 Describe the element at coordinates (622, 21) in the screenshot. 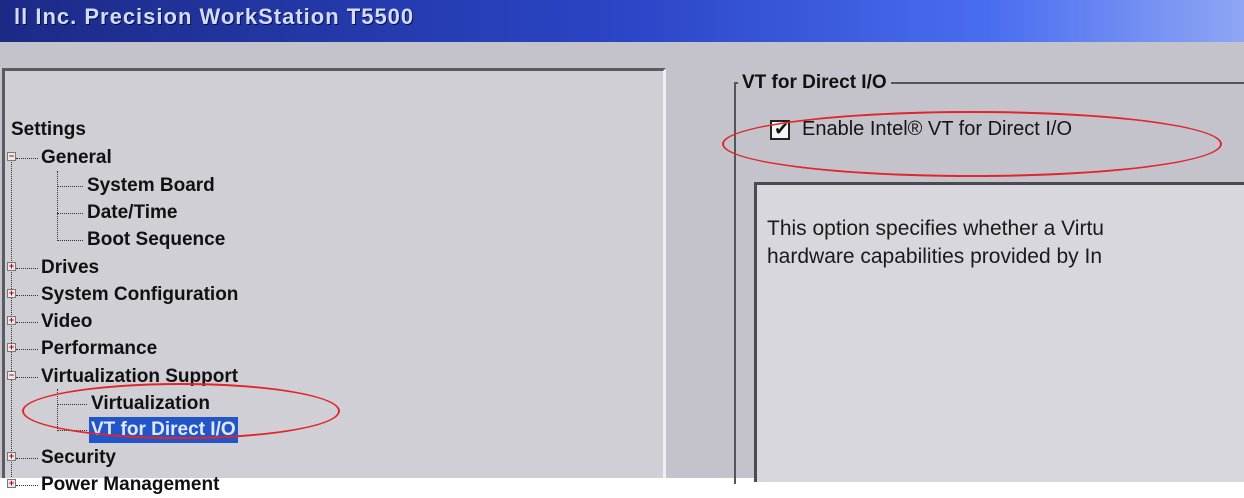

I see `title-bar: ll Inc. Precision WorkStation T5500` at that location.